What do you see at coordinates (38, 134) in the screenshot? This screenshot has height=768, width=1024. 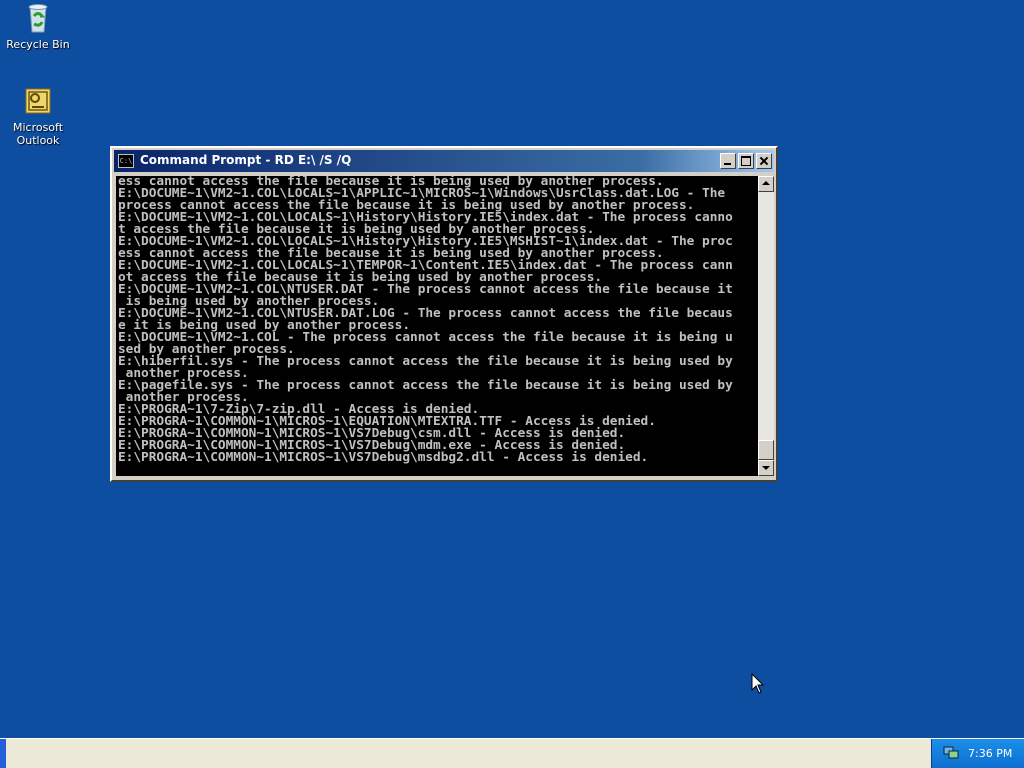 I see `outlook-label: Microsoft Outlook` at bounding box center [38, 134].